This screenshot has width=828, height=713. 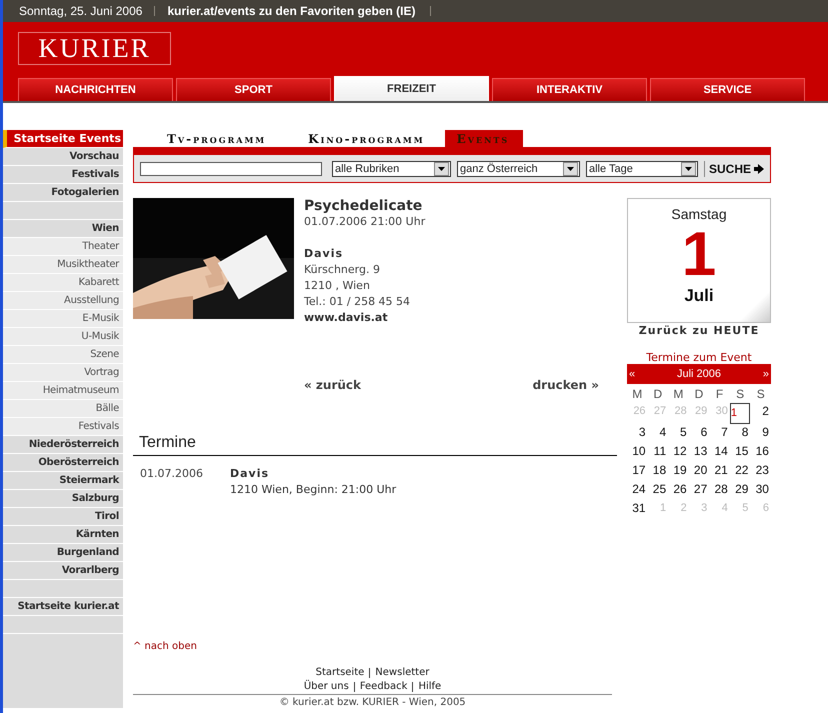 I want to click on calendar-day: 2, so click(x=760, y=412).